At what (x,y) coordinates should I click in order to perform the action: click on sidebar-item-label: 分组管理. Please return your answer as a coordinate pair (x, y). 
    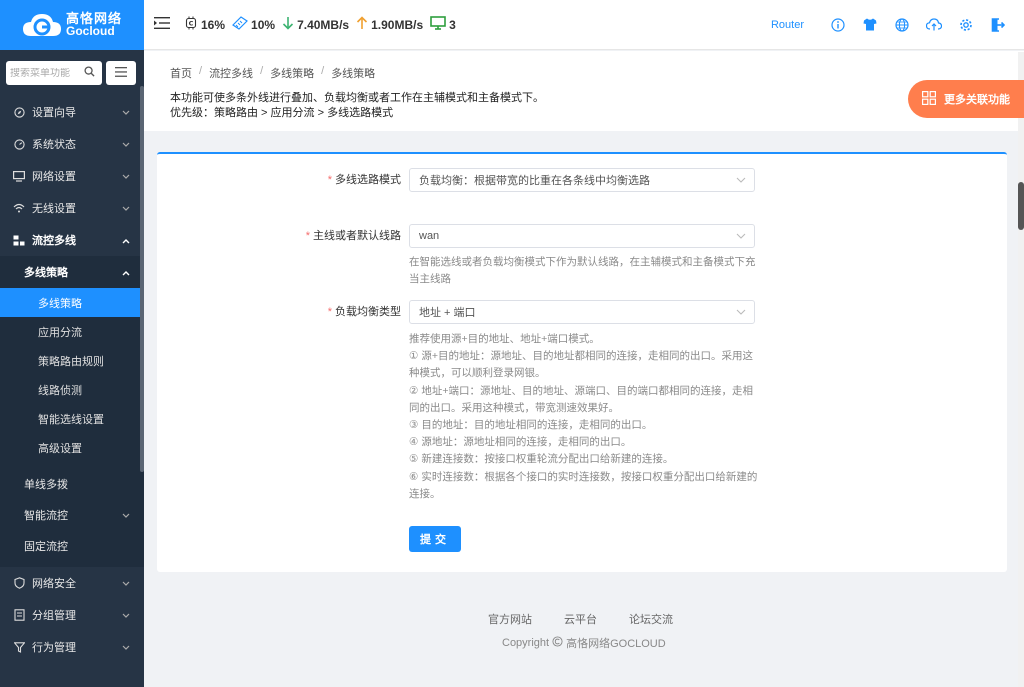
    Looking at the image, I should click on (54, 616).